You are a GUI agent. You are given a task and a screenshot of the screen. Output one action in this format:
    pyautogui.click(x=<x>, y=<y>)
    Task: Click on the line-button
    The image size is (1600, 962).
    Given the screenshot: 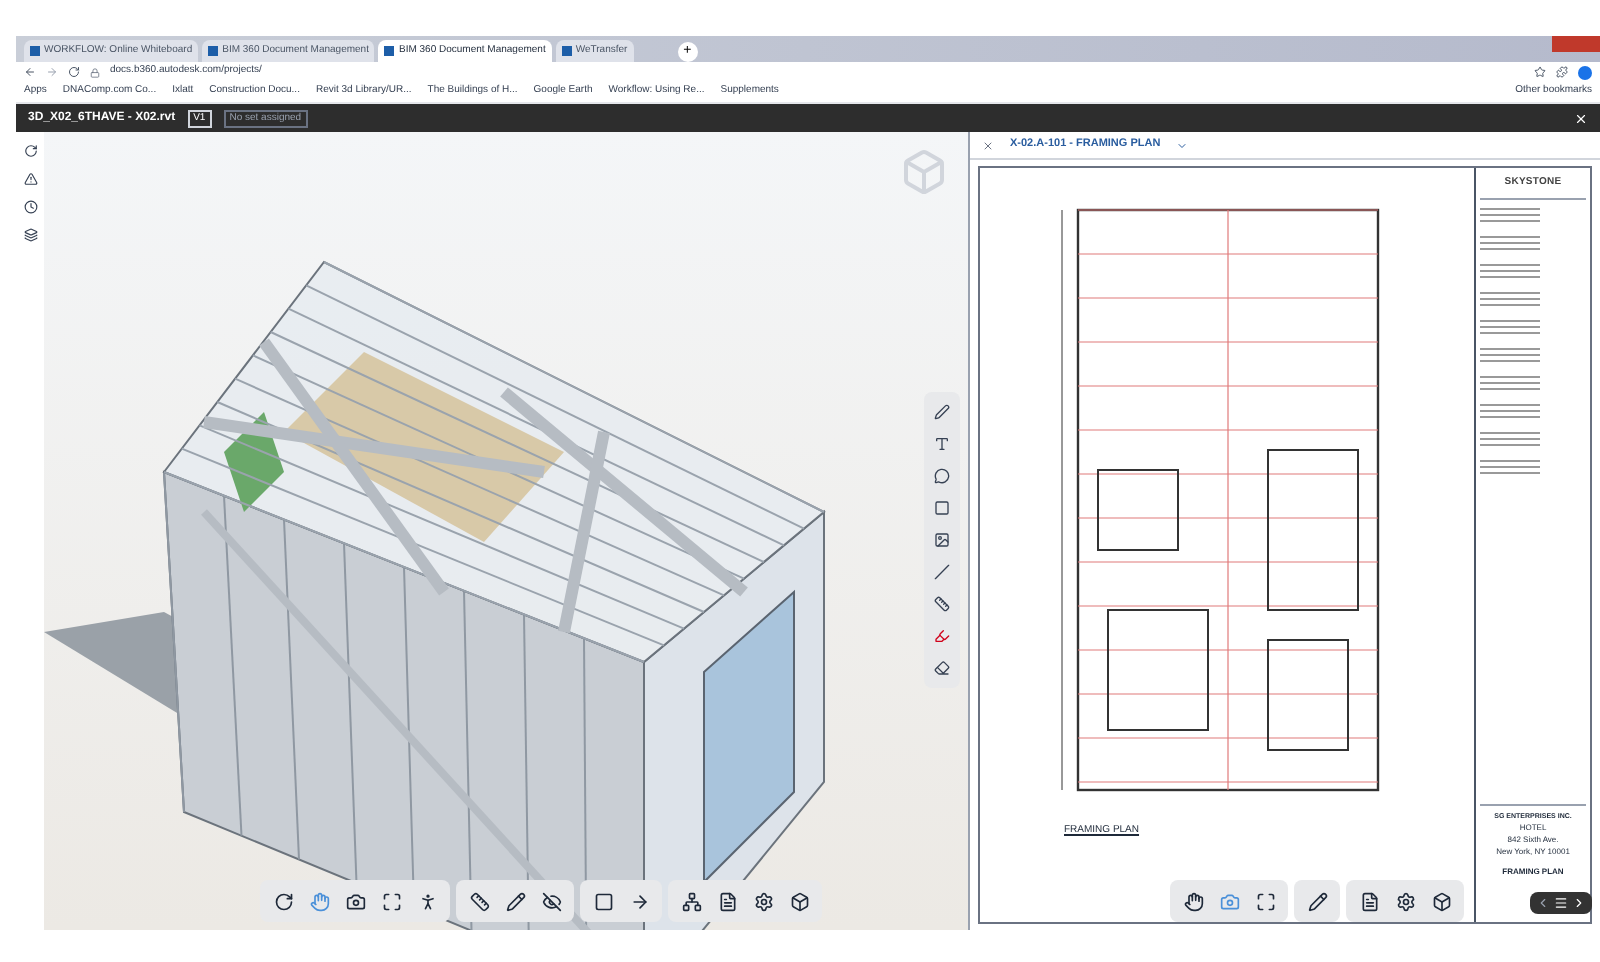 What is the action you would take?
    pyautogui.click(x=942, y=572)
    